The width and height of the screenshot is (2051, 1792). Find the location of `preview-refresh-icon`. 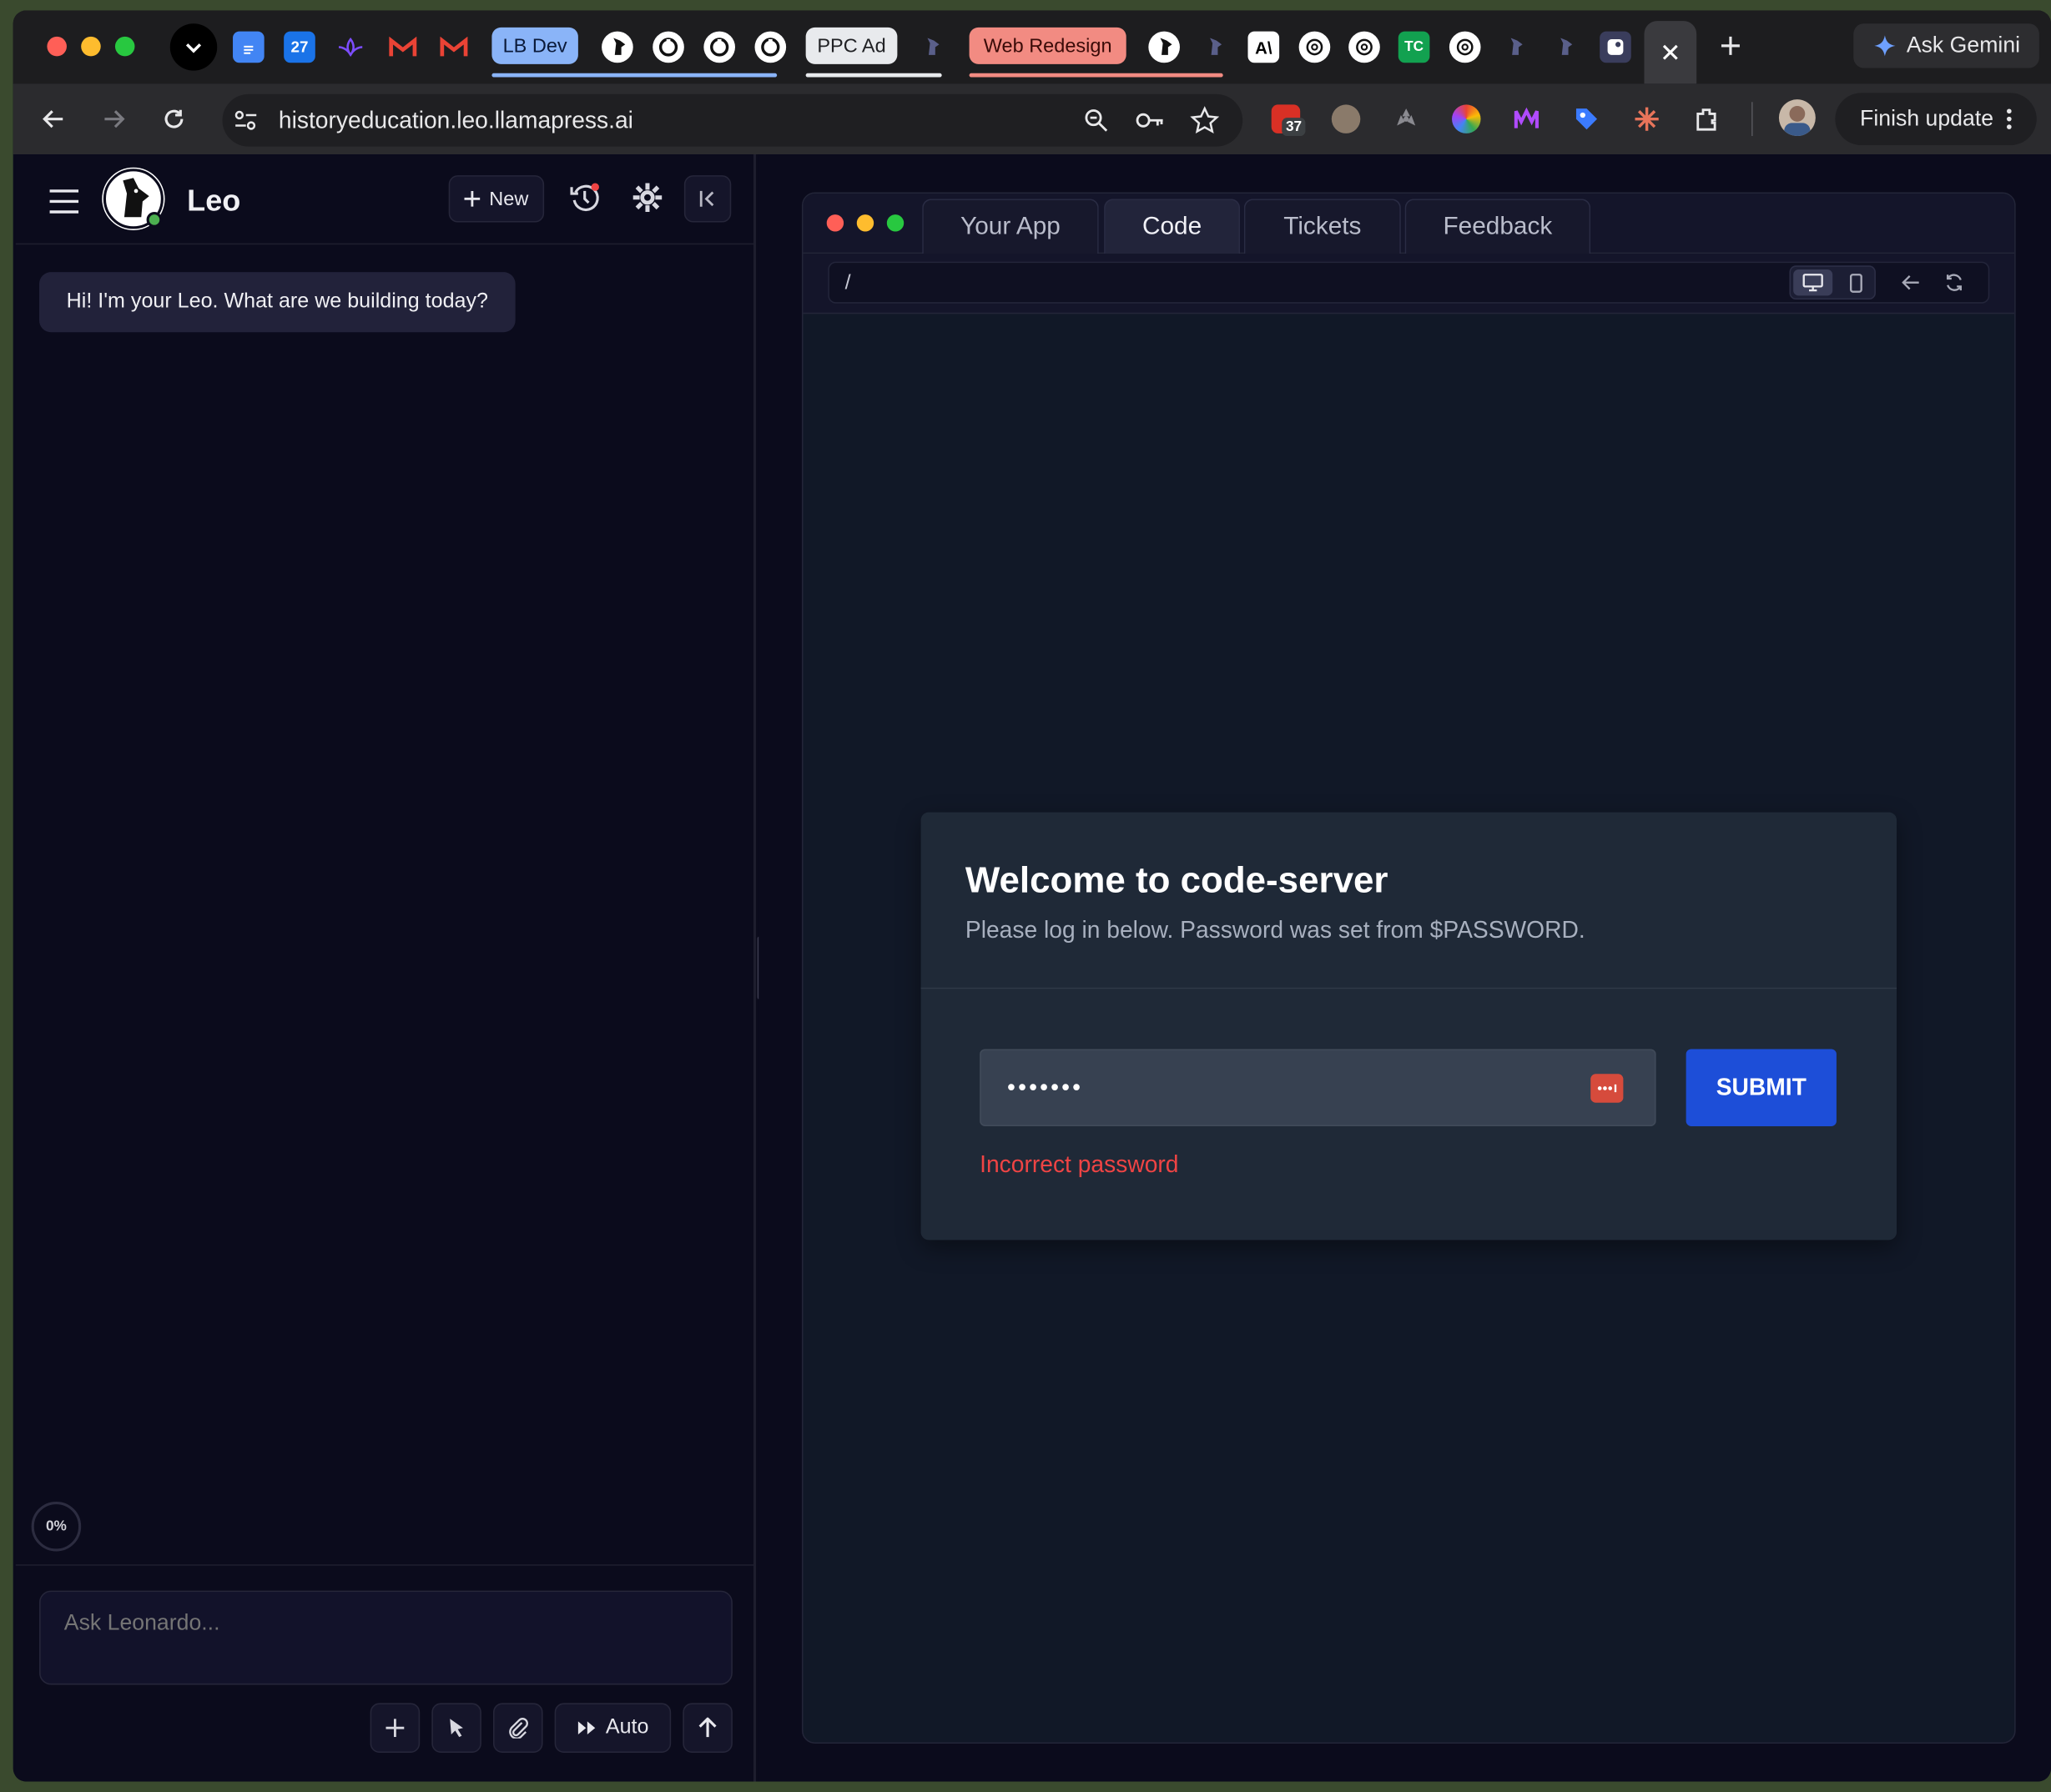

preview-refresh-icon is located at coordinates (1953, 282).